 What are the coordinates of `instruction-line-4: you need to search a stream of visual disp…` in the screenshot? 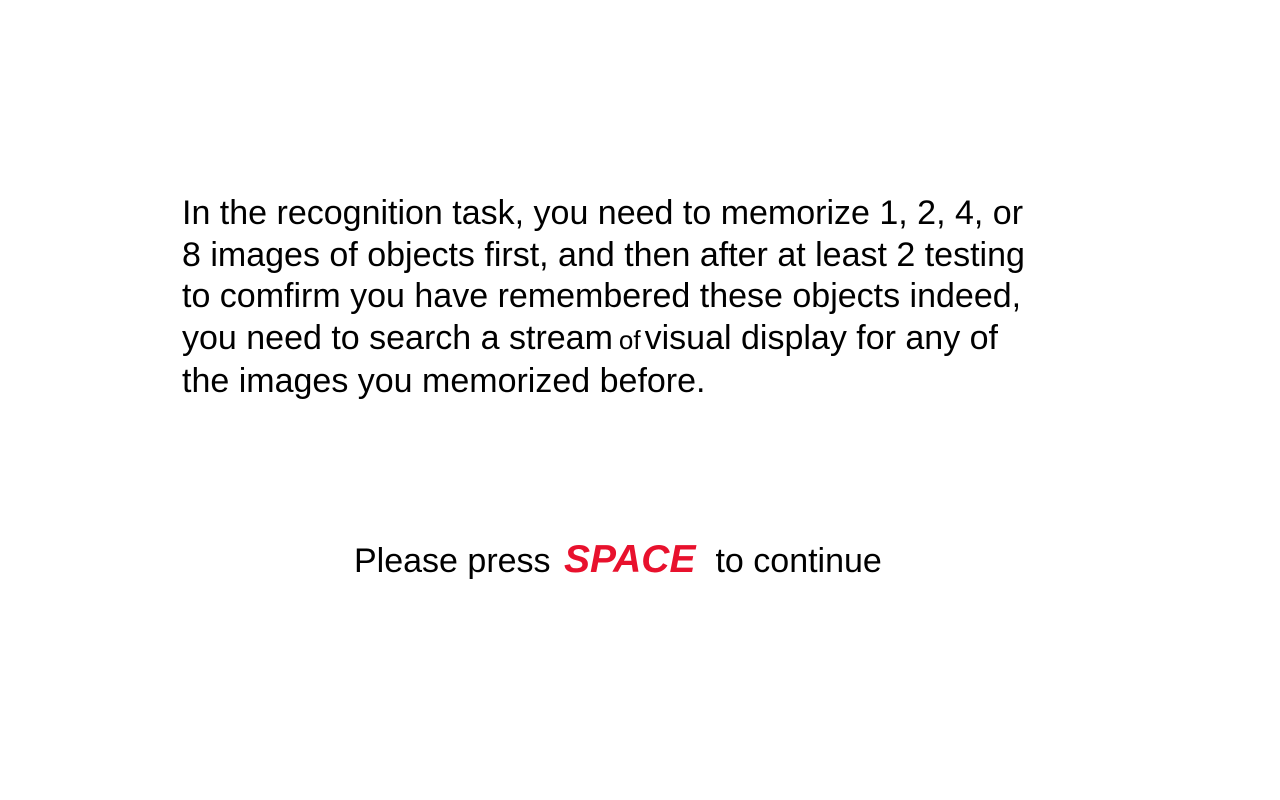 It's located at (662, 340).